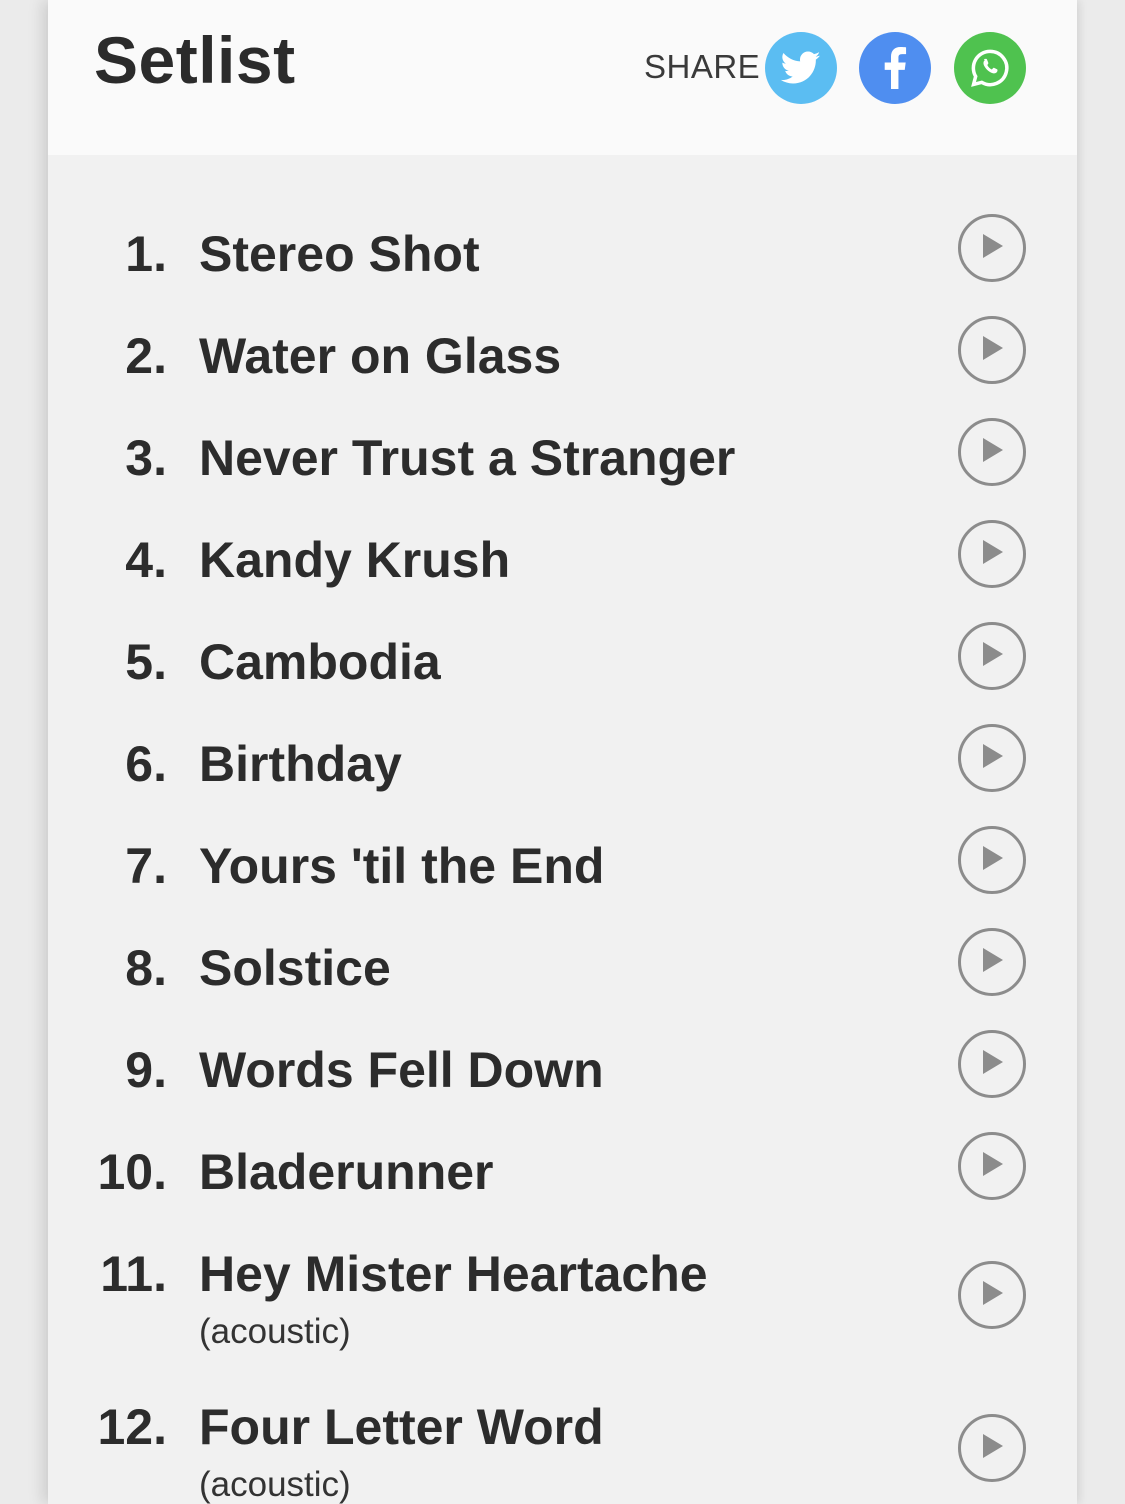 This screenshot has width=1125, height=1504. What do you see at coordinates (300, 764) in the screenshot?
I see `song-title: Birthday` at bounding box center [300, 764].